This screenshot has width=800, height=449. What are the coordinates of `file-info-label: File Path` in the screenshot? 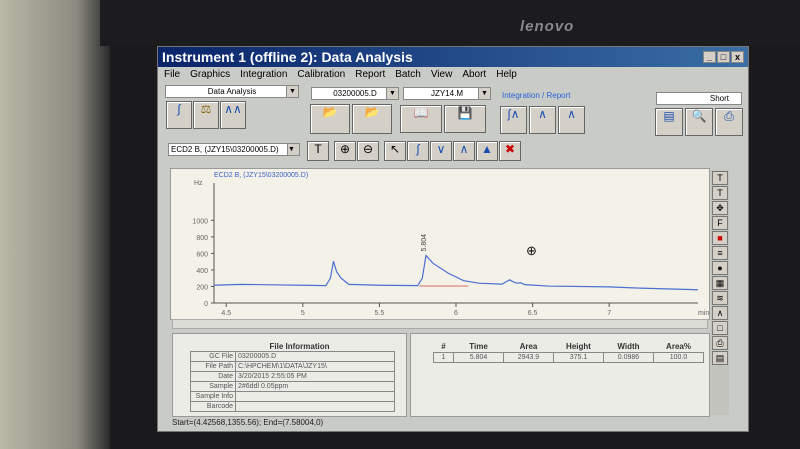 It's located at (213, 366).